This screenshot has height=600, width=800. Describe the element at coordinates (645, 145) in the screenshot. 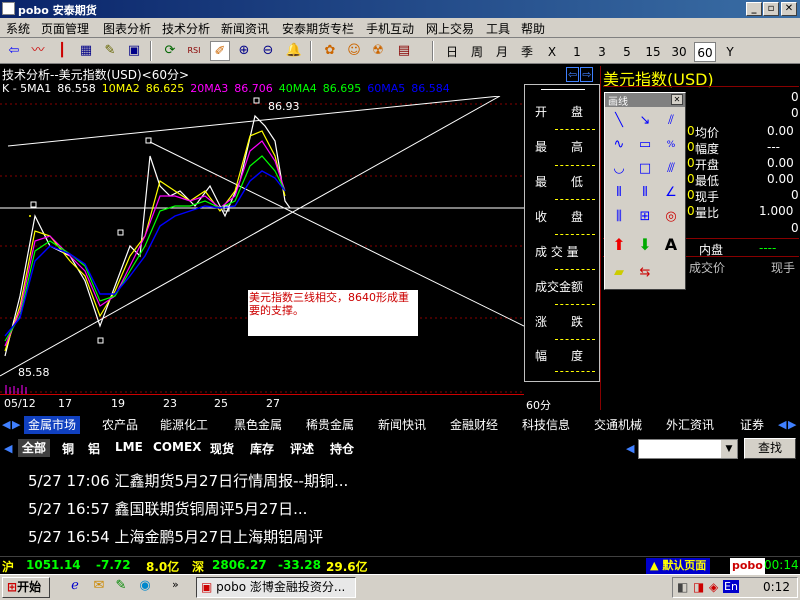

I see `rect-tool-icon: ▭` at that location.